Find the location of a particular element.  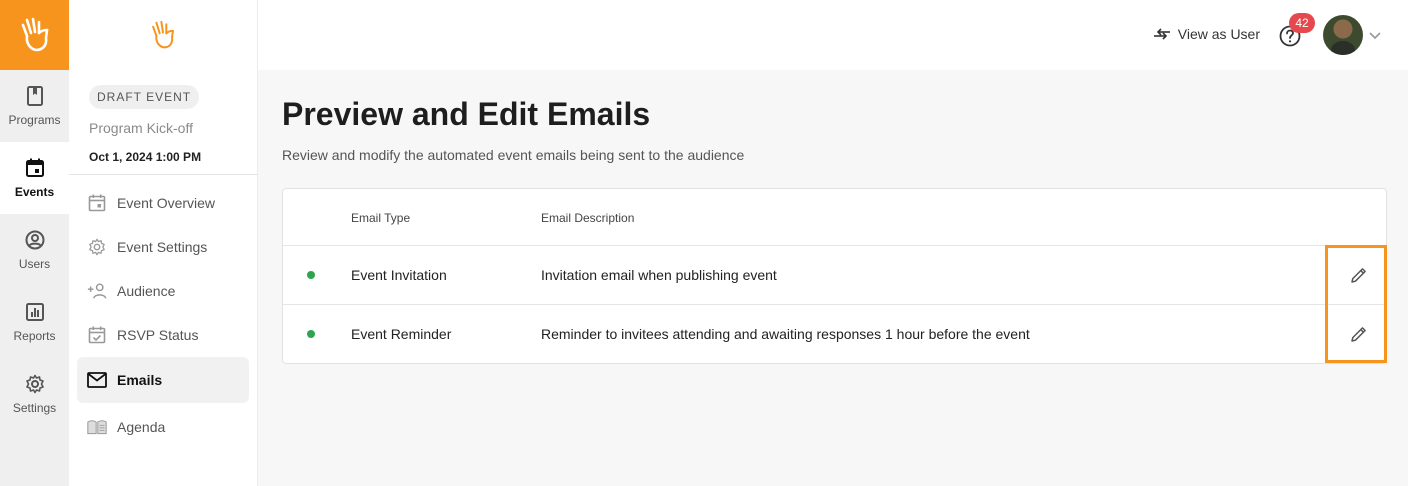

app-rail: Programs Events Users Reports Settings is located at coordinates (34, 243).